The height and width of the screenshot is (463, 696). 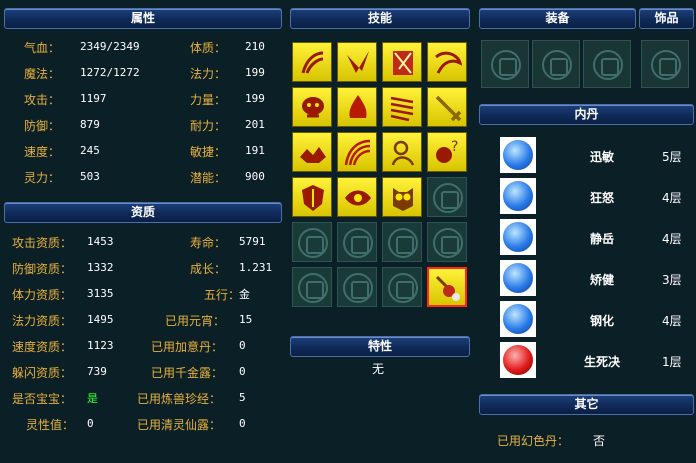 I want to click on arc-icon, so click(x=357, y=152).